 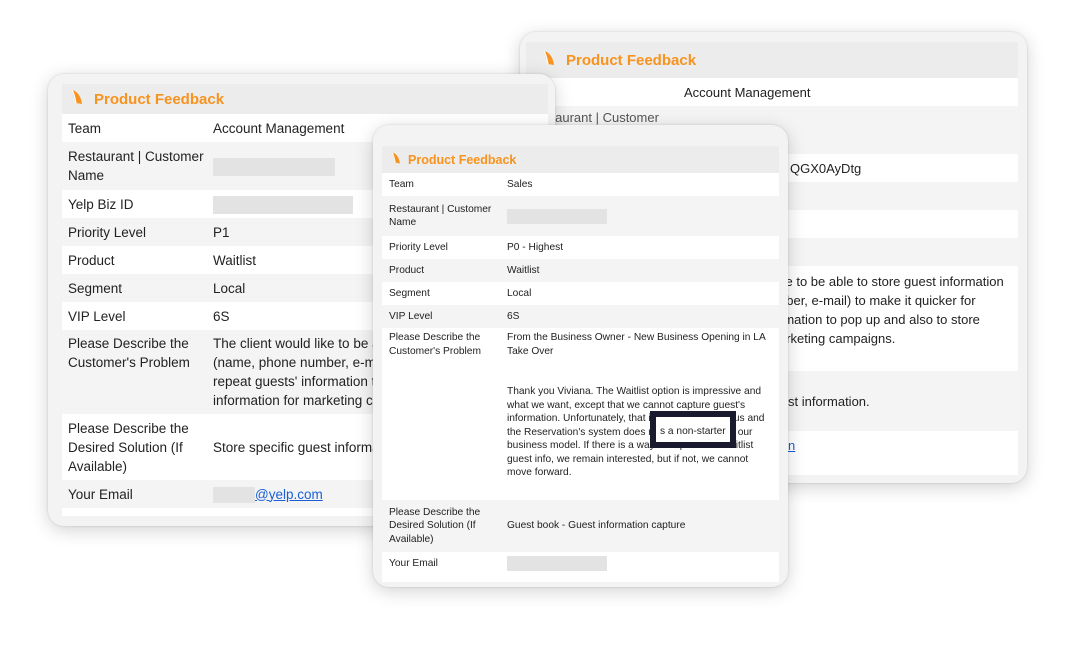 I want to click on table-row: Product Waitlist, so click(x=580, y=270).